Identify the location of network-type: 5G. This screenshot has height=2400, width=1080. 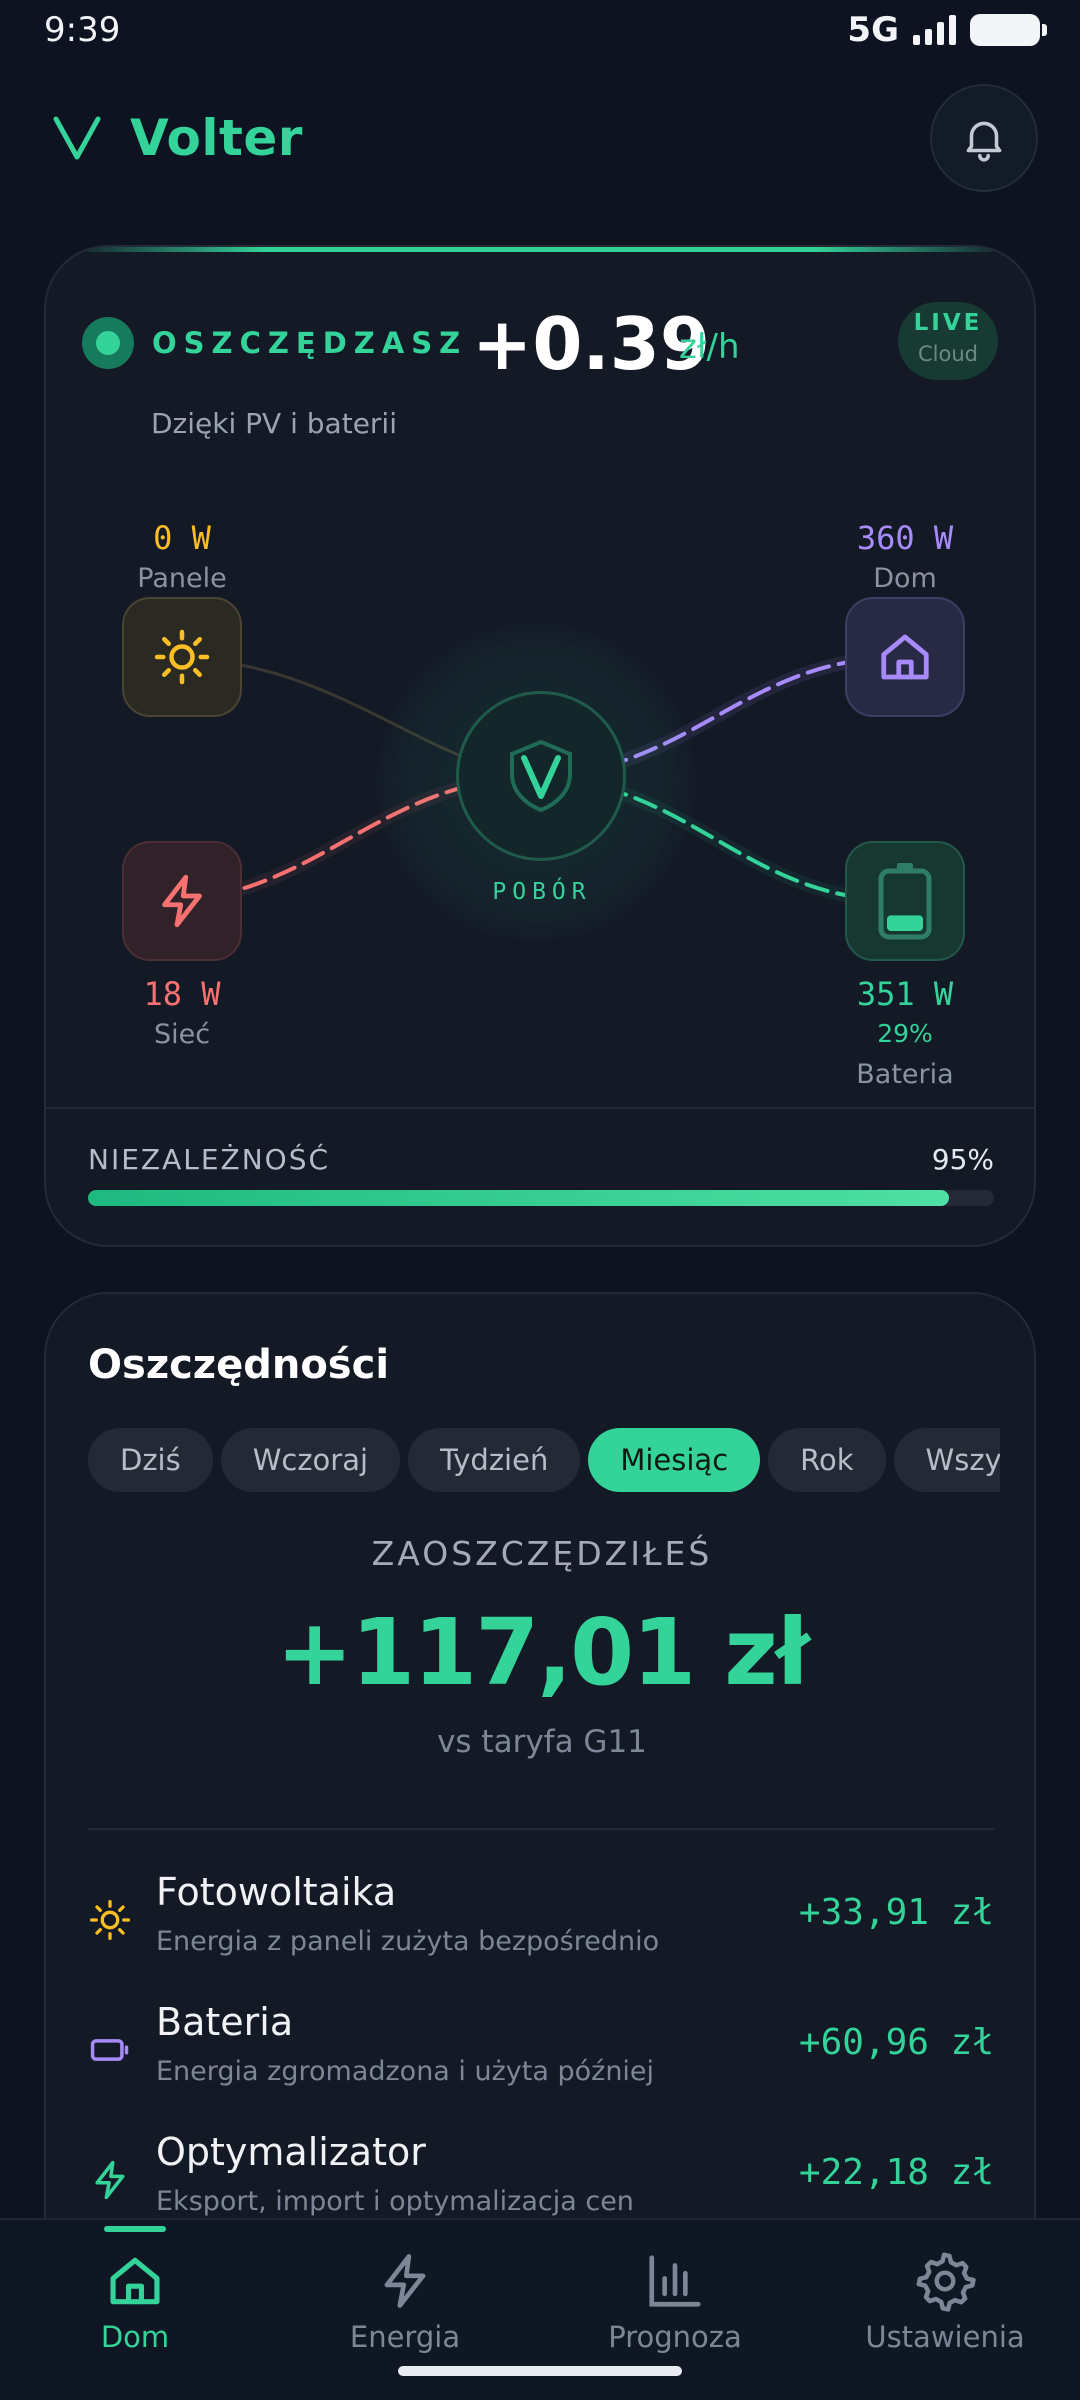
(873, 30).